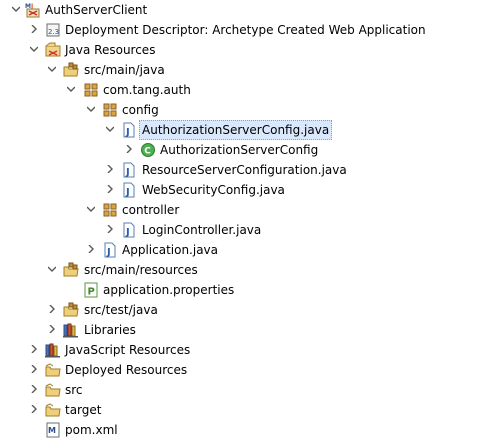 This screenshot has height=440, width=489. Describe the element at coordinates (244, 390) in the screenshot. I see `tree-row-src-folder: src` at that location.